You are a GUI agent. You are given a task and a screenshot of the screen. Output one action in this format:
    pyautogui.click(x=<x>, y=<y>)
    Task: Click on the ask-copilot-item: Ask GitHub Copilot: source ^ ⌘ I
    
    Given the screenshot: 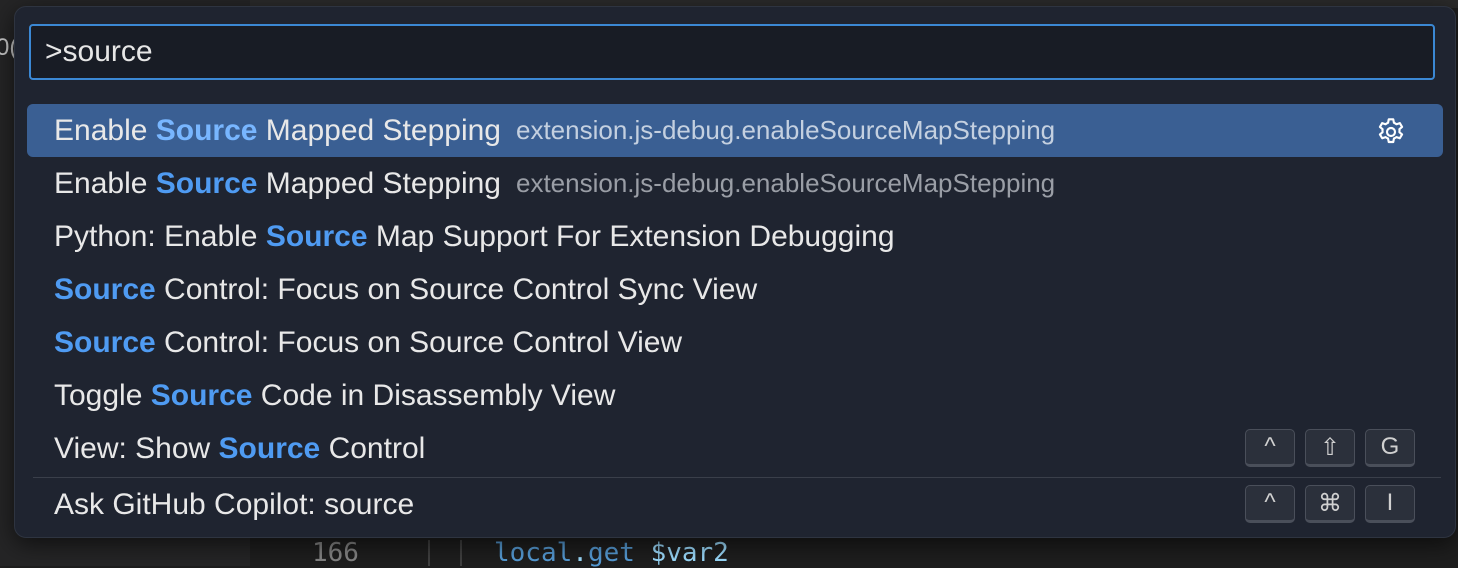 What is the action you would take?
    pyautogui.click(x=735, y=505)
    